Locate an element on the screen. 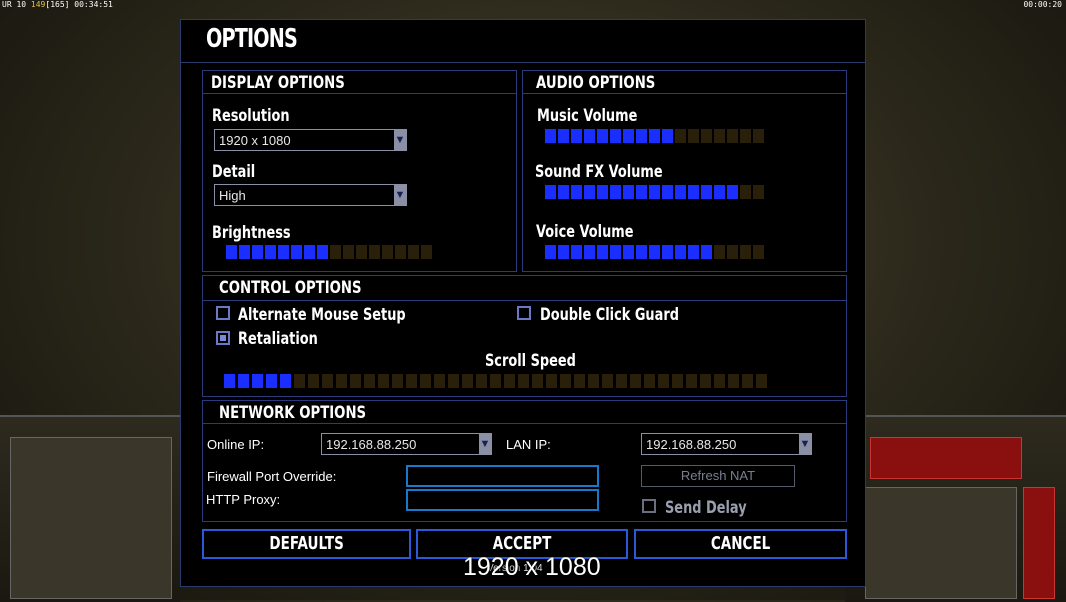  defaults-button: DEFAULTS is located at coordinates (306, 544).